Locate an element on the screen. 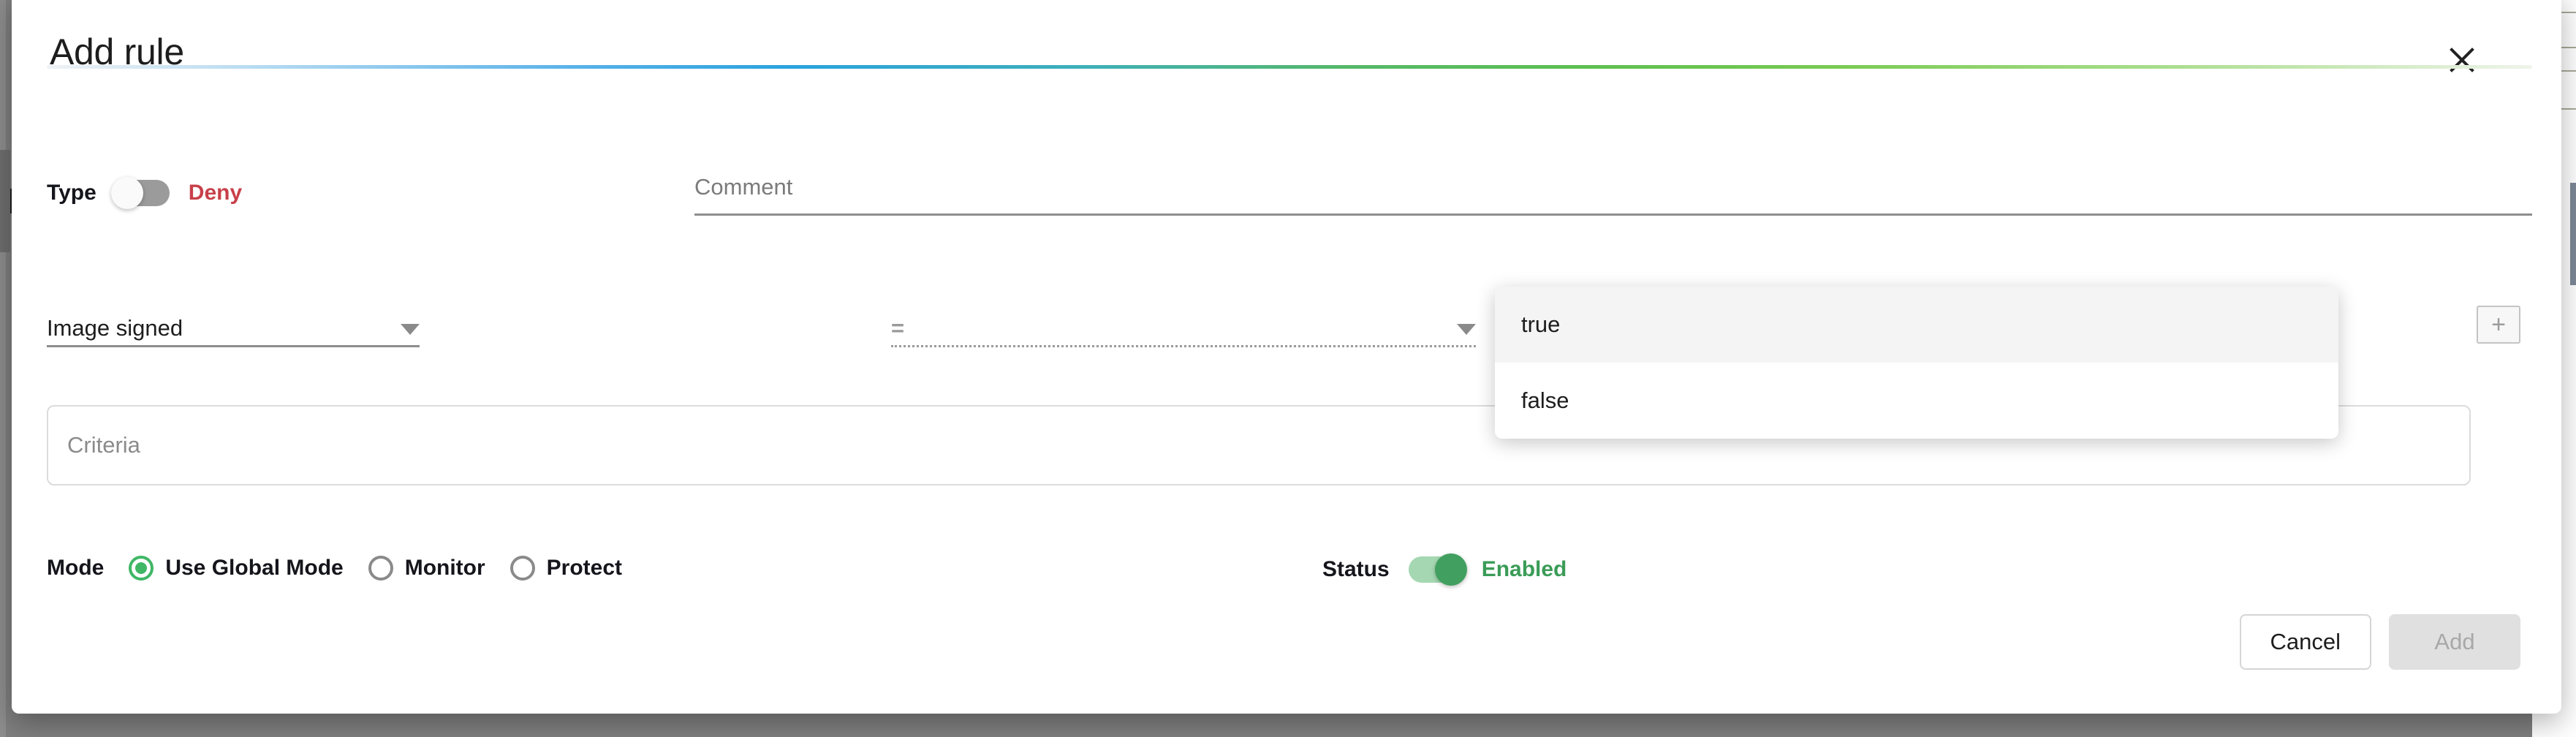  mode-option-label: Use Global Mode is located at coordinates (254, 568).